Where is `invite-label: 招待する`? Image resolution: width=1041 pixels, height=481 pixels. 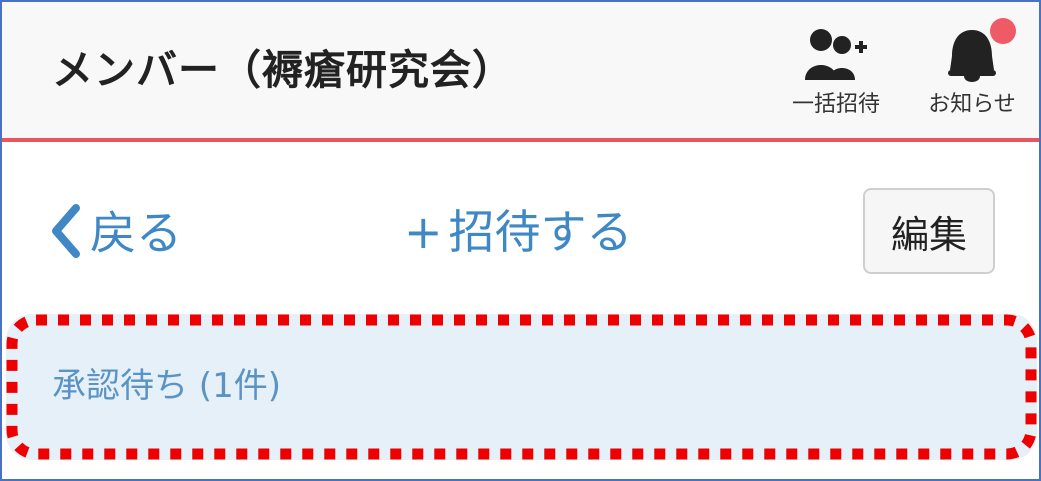
invite-label: 招待する is located at coordinates (540, 232).